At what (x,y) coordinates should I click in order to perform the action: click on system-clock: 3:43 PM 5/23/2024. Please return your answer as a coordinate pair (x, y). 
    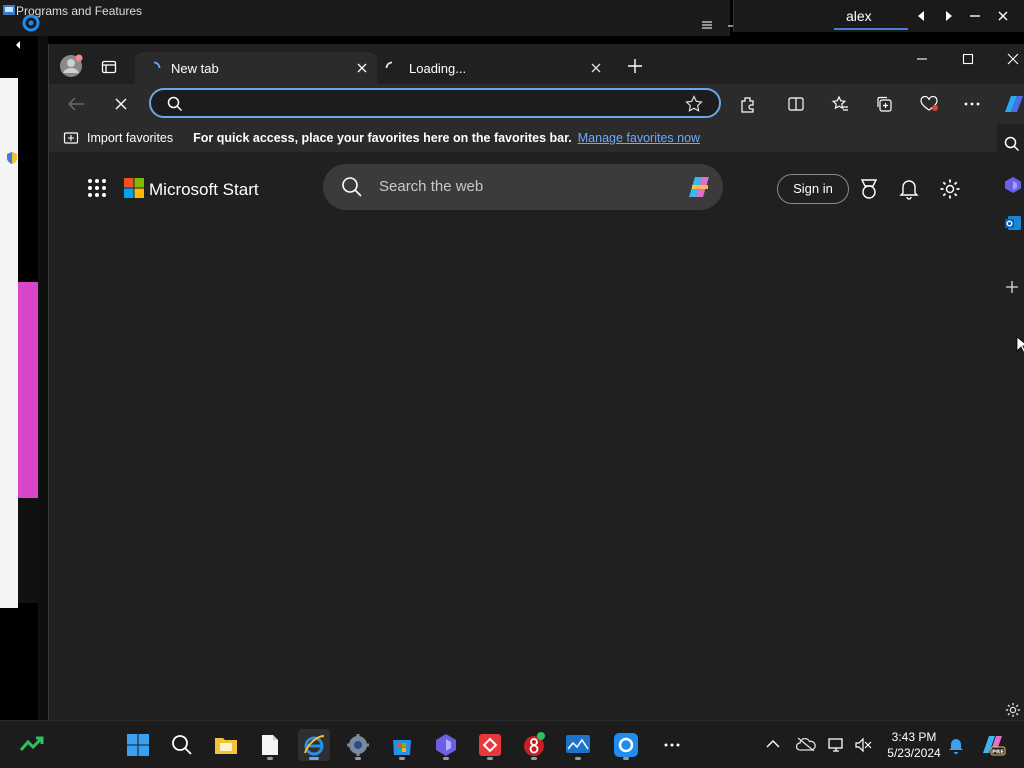
    Looking at the image, I should click on (914, 745).